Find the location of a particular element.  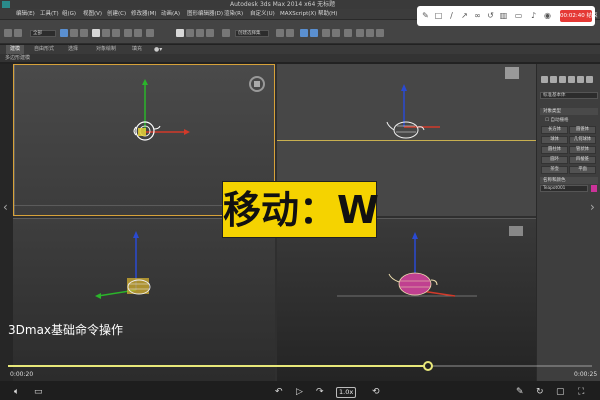

select-and-rotate-icon is located at coordinates (106, 33).